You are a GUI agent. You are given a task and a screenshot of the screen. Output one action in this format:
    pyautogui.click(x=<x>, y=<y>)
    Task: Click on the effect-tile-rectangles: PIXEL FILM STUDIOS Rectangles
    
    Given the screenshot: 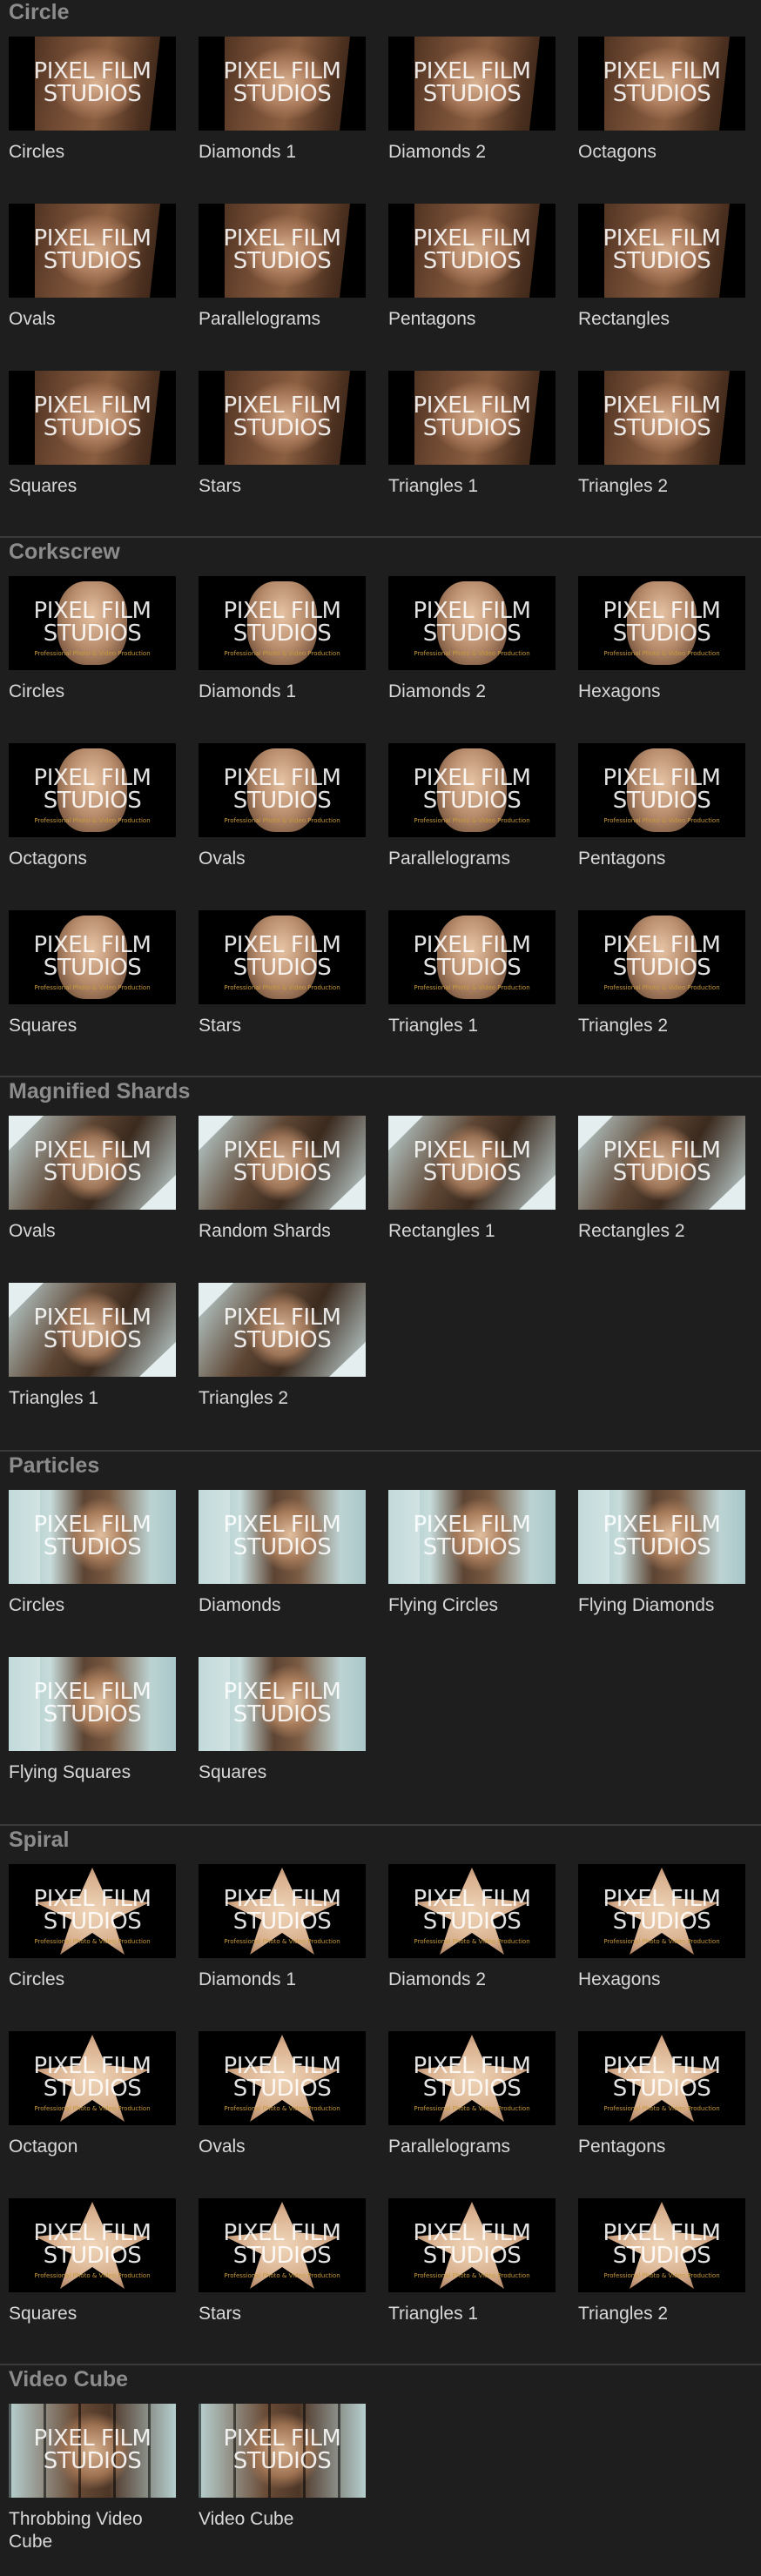 What is the action you would take?
    pyautogui.click(x=663, y=267)
    